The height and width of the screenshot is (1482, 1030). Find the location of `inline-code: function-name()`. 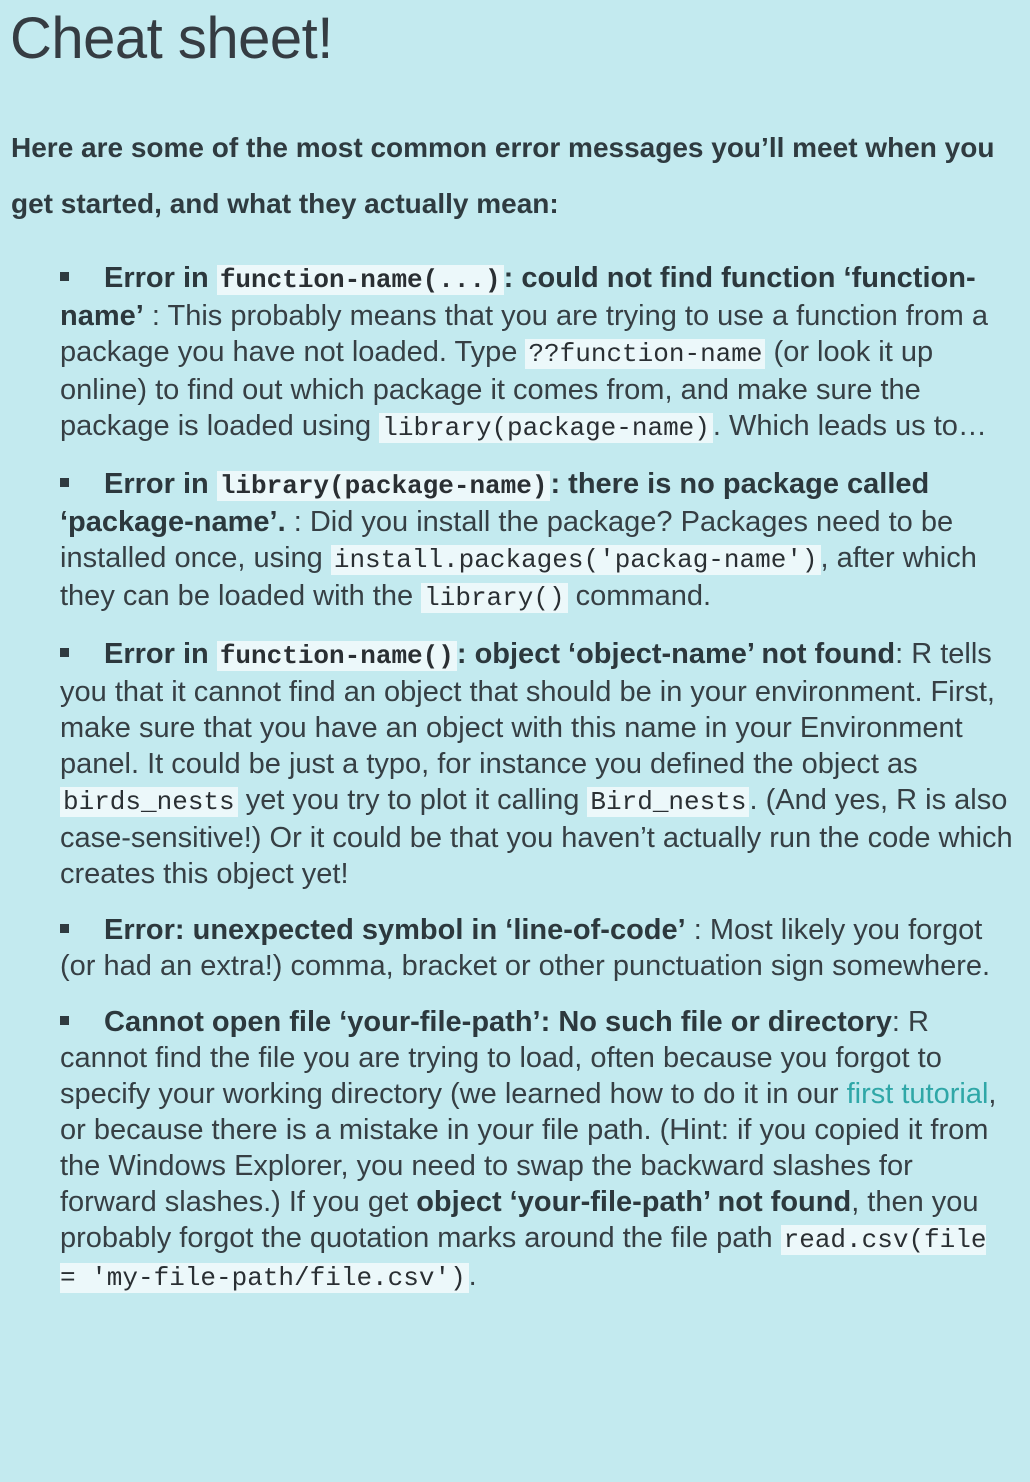

inline-code: function-name() is located at coordinates (336, 656).